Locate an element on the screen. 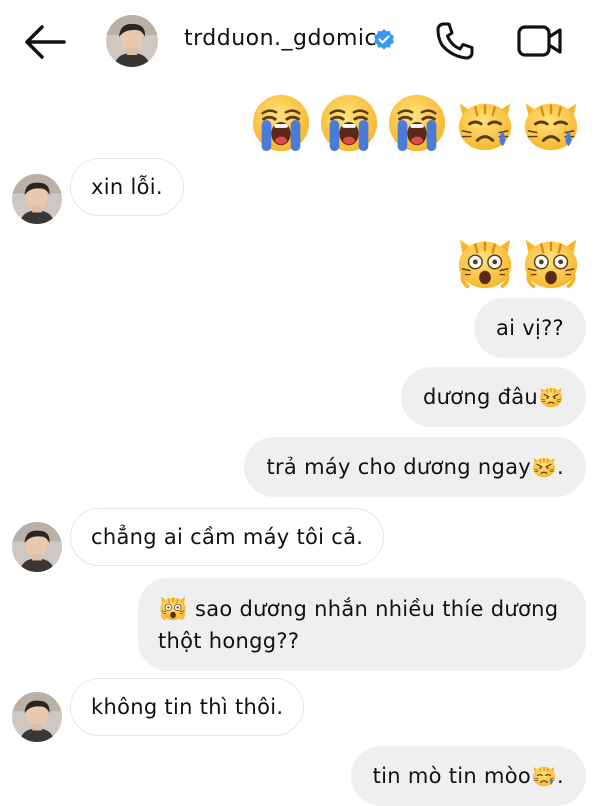  message-text-line1: sao dương nhắn nhiều thíe dương is located at coordinates (373, 609).